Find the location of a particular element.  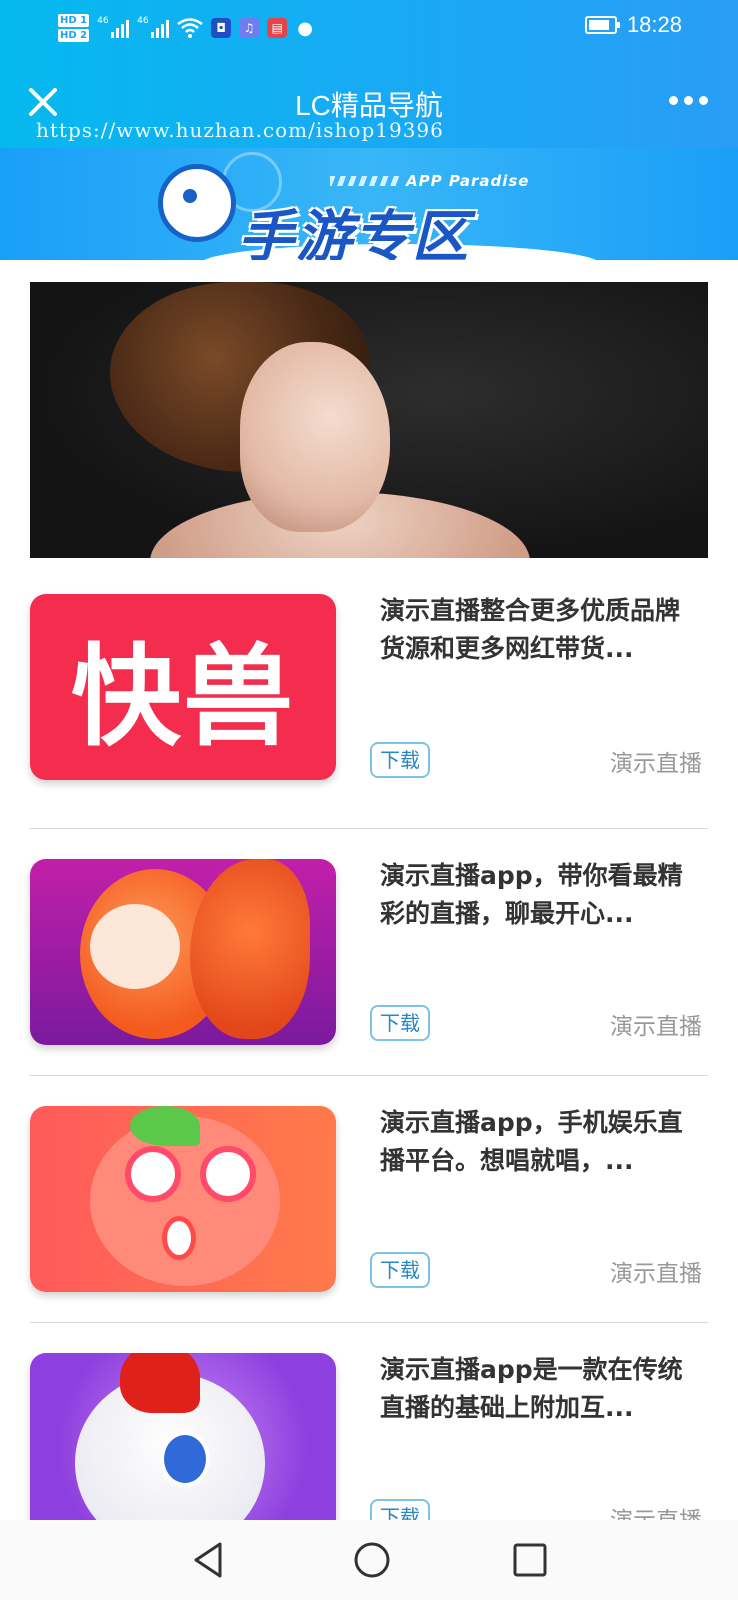

battery-charging-icon is located at coordinates (602, 25).